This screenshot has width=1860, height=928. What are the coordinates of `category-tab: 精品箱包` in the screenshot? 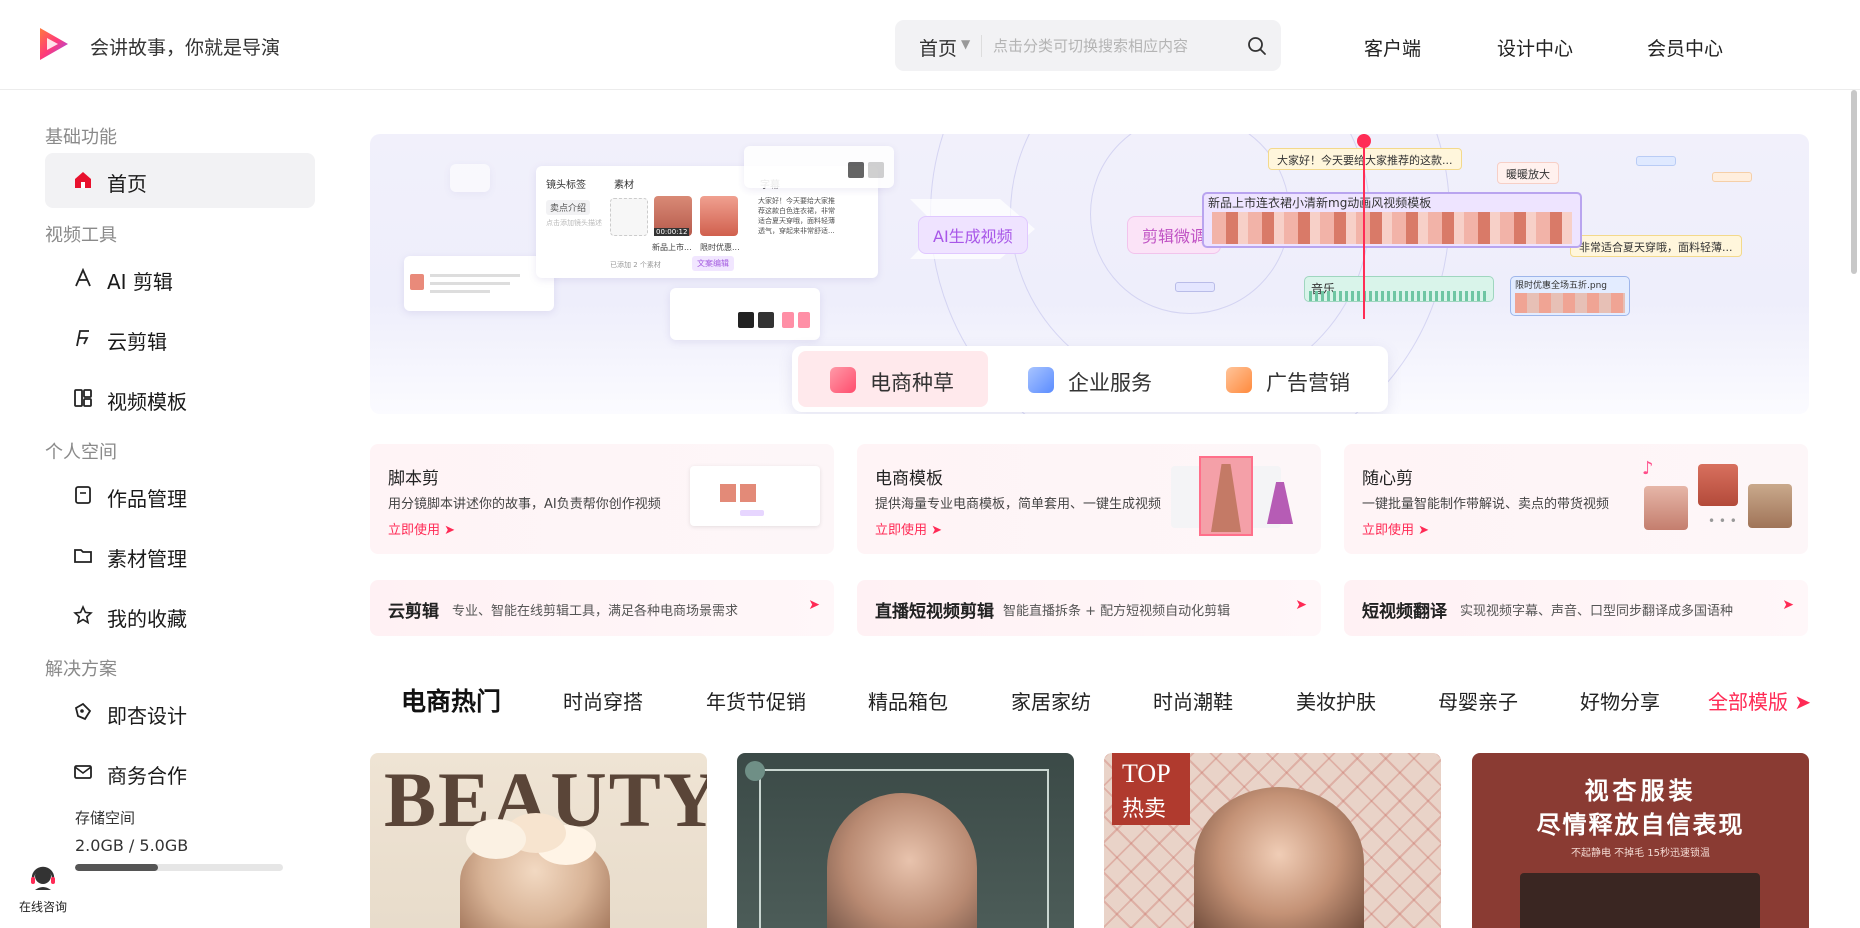 It's located at (908, 700).